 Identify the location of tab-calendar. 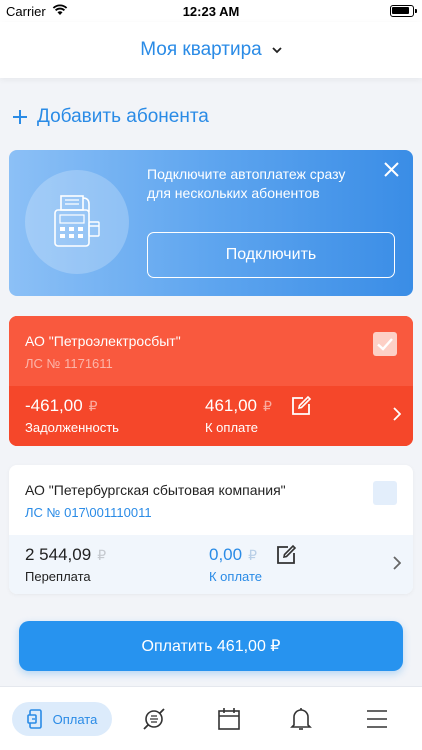
(229, 719).